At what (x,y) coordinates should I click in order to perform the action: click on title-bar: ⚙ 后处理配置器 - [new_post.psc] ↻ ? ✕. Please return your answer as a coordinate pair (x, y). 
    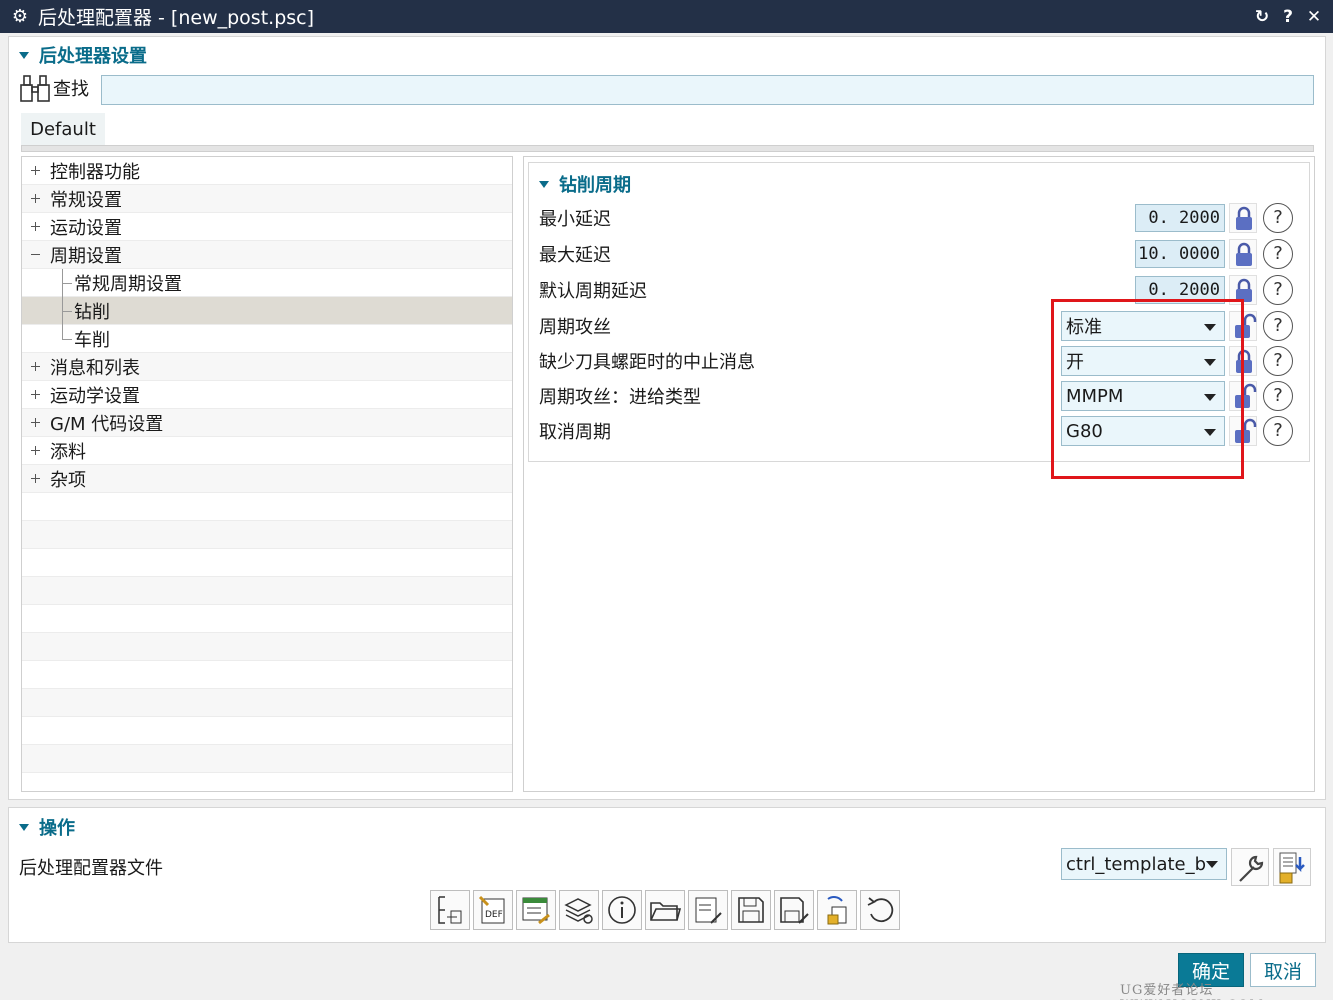
    Looking at the image, I should click on (666, 16).